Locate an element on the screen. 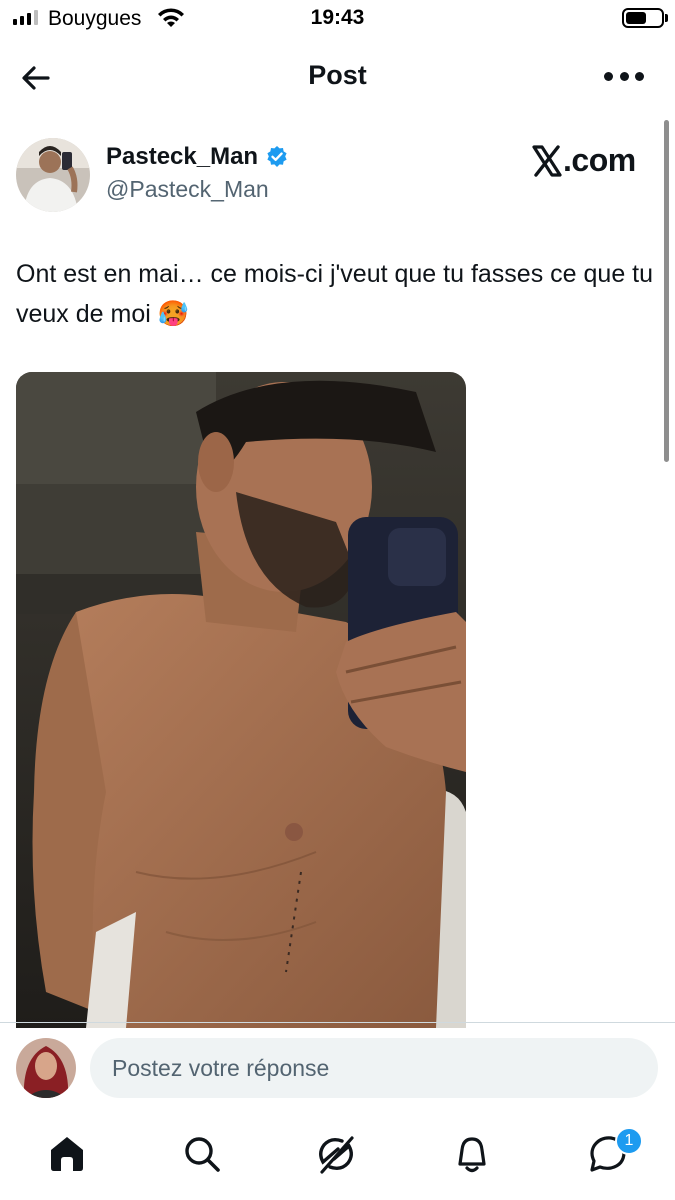 The image size is (675, 1200). reply-input is located at coordinates (374, 1068).